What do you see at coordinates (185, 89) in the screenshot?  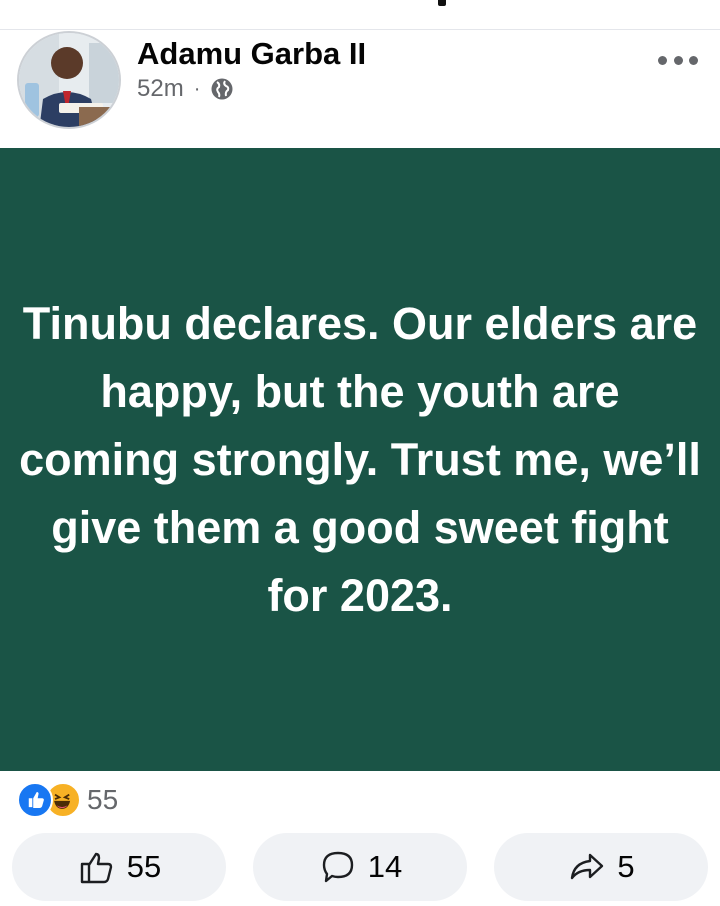 I see `post-meta: 52m ·` at bounding box center [185, 89].